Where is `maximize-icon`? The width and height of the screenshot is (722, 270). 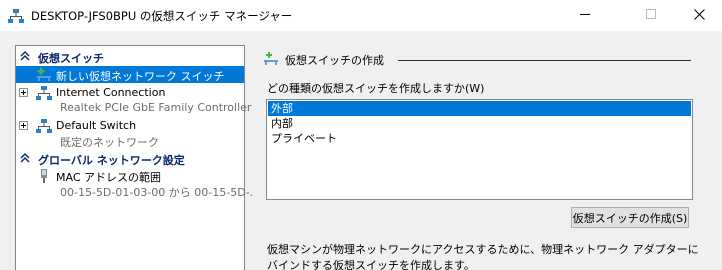 maximize-icon is located at coordinates (651, 15).